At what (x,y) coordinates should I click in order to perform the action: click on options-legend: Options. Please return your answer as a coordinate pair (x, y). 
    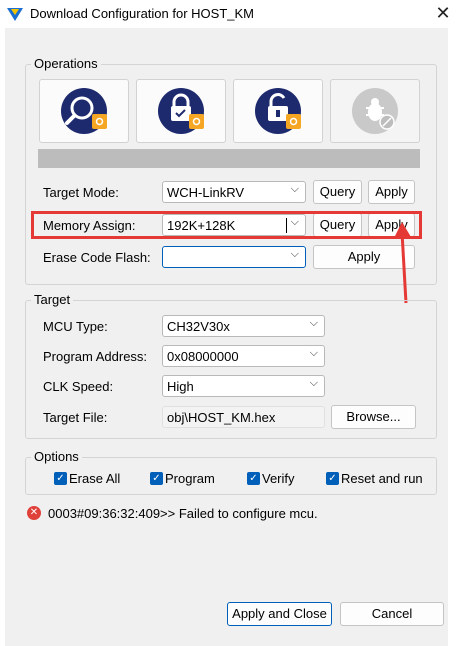
    Looking at the image, I should click on (56, 456).